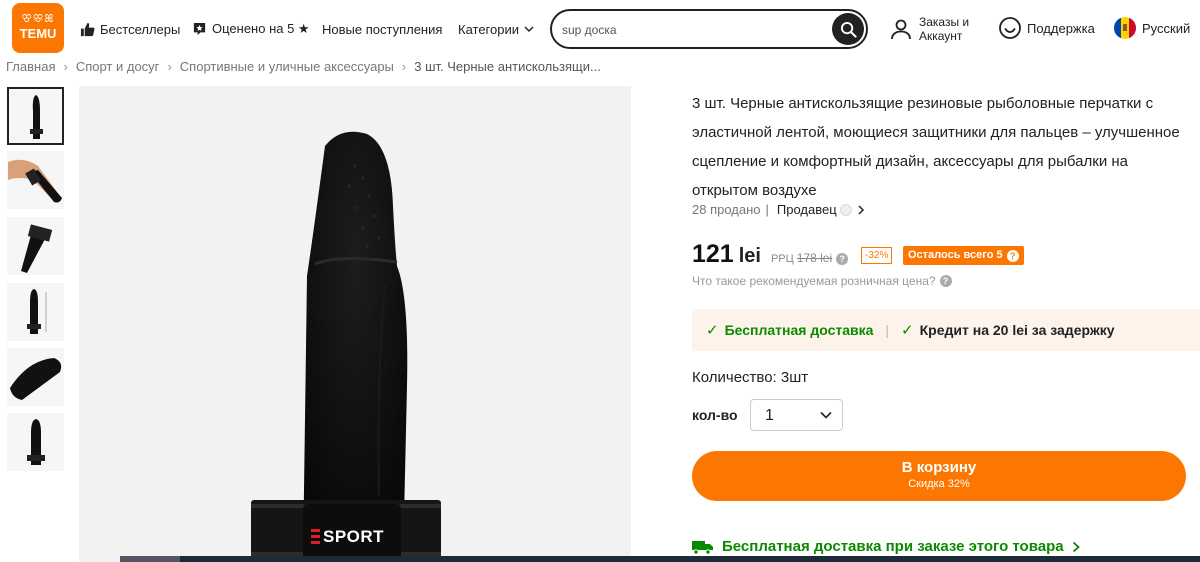 The height and width of the screenshot is (562, 1200). Describe the element at coordinates (713, 254) in the screenshot. I see `price-value: 121` at that location.